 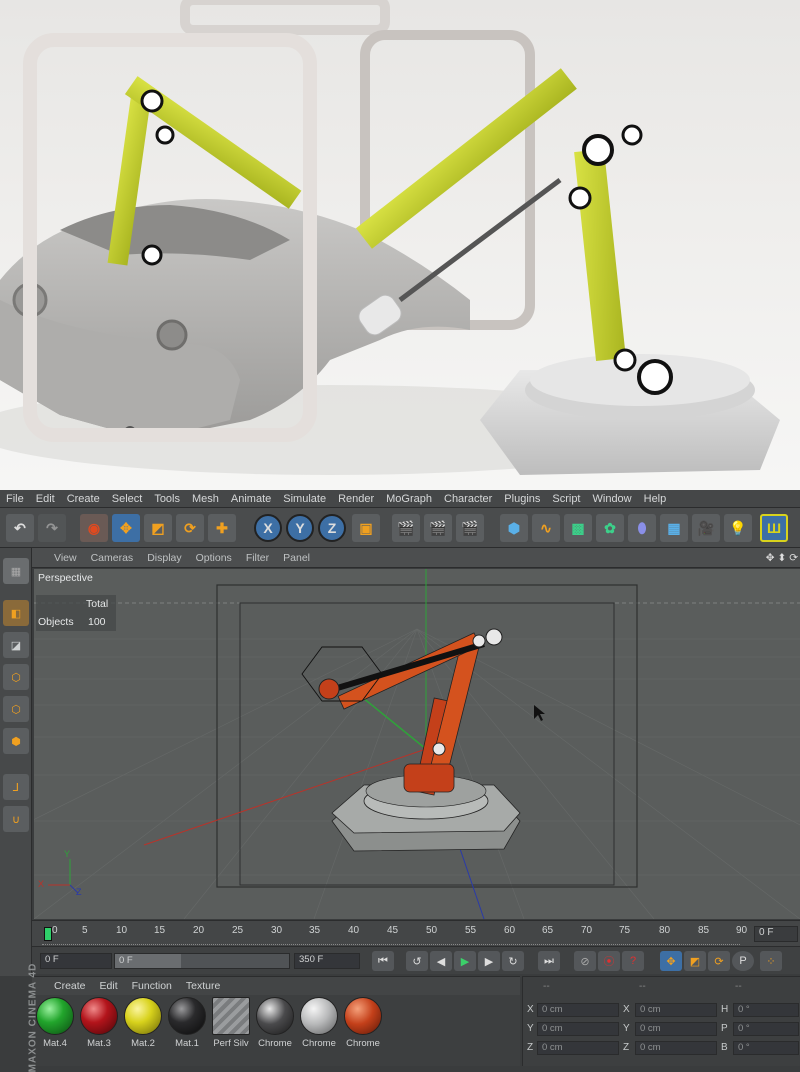 What do you see at coordinates (522, 499) in the screenshot?
I see `menu-plugins: Plugins` at bounding box center [522, 499].